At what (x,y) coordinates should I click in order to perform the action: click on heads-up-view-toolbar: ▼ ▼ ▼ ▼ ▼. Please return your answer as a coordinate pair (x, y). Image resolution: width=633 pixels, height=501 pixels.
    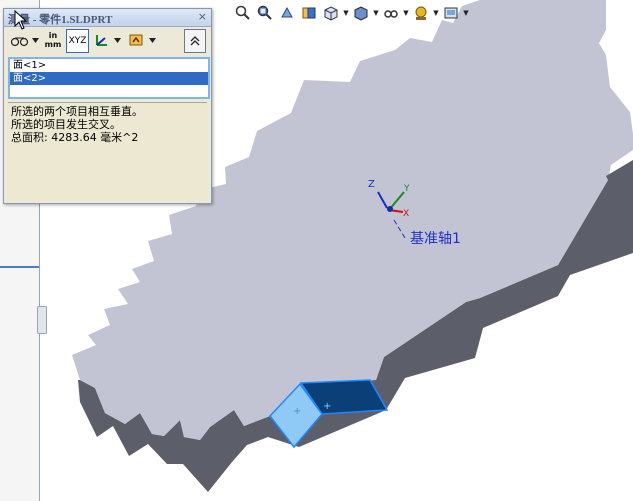
    Looking at the image, I should click on (351, 13).